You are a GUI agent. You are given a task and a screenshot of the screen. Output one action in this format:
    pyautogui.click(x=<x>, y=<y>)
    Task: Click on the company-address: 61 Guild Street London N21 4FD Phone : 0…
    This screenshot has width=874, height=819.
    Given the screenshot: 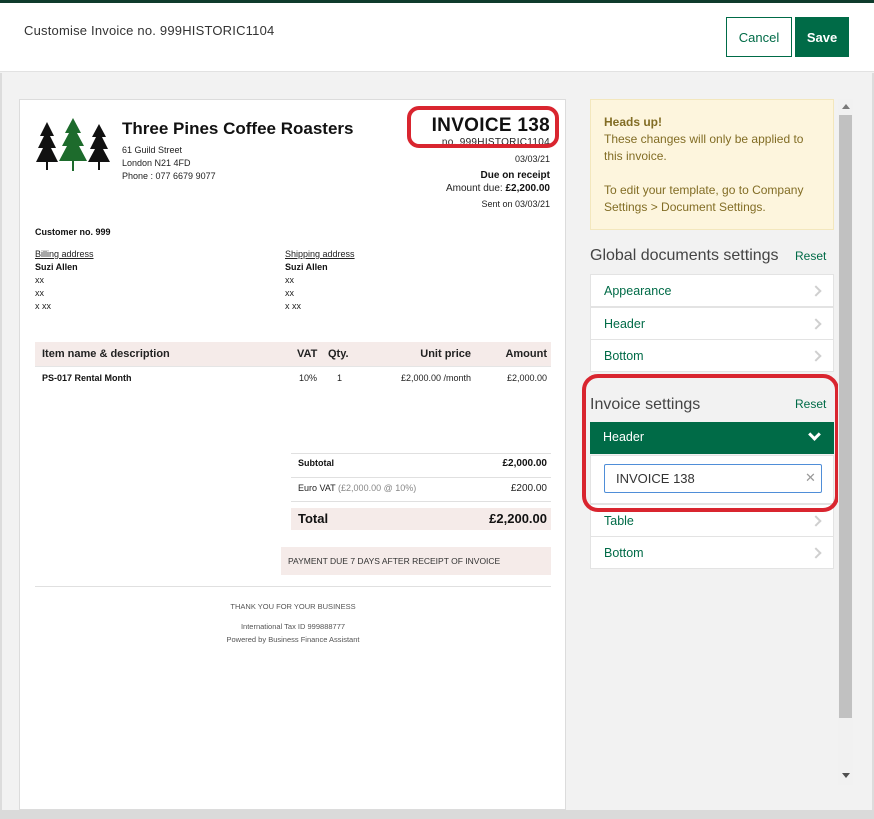 What is the action you would take?
    pyautogui.click(x=169, y=163)
    